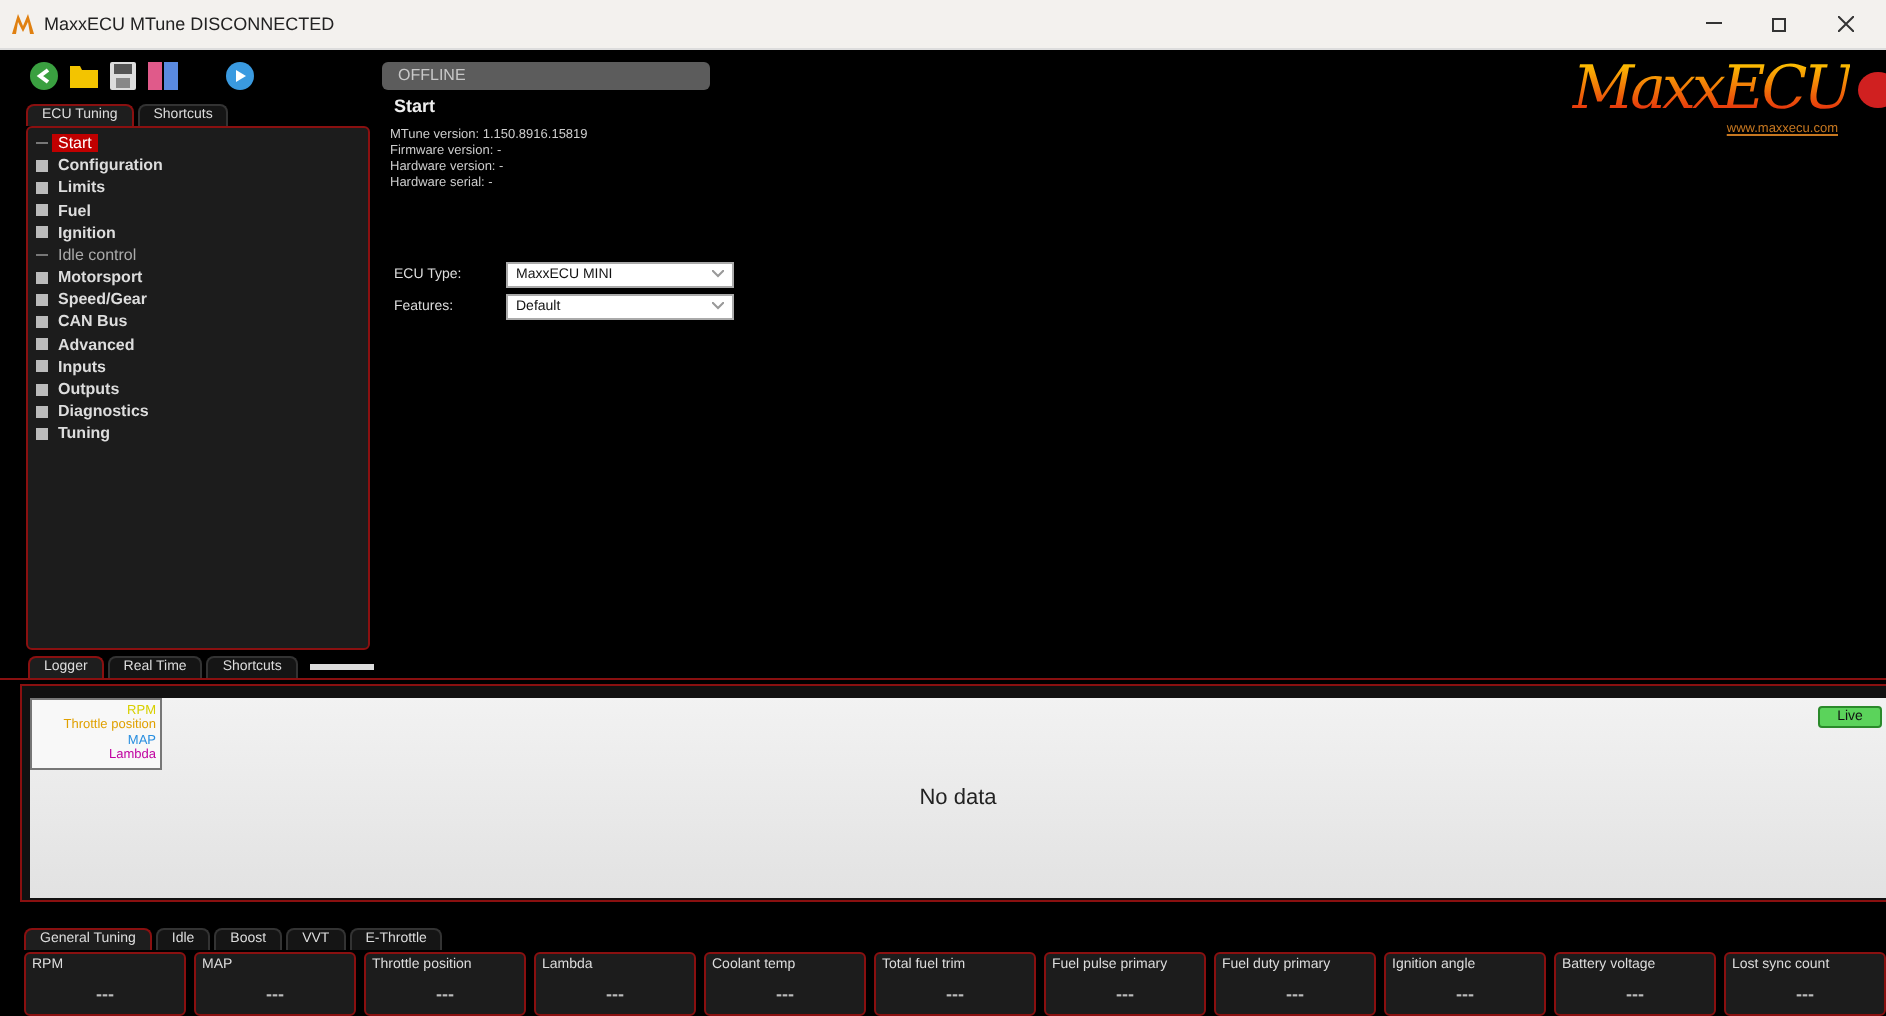  Describe the element at coordinates (163, 75) in the screenshot. I see `compare-icon` at that location.